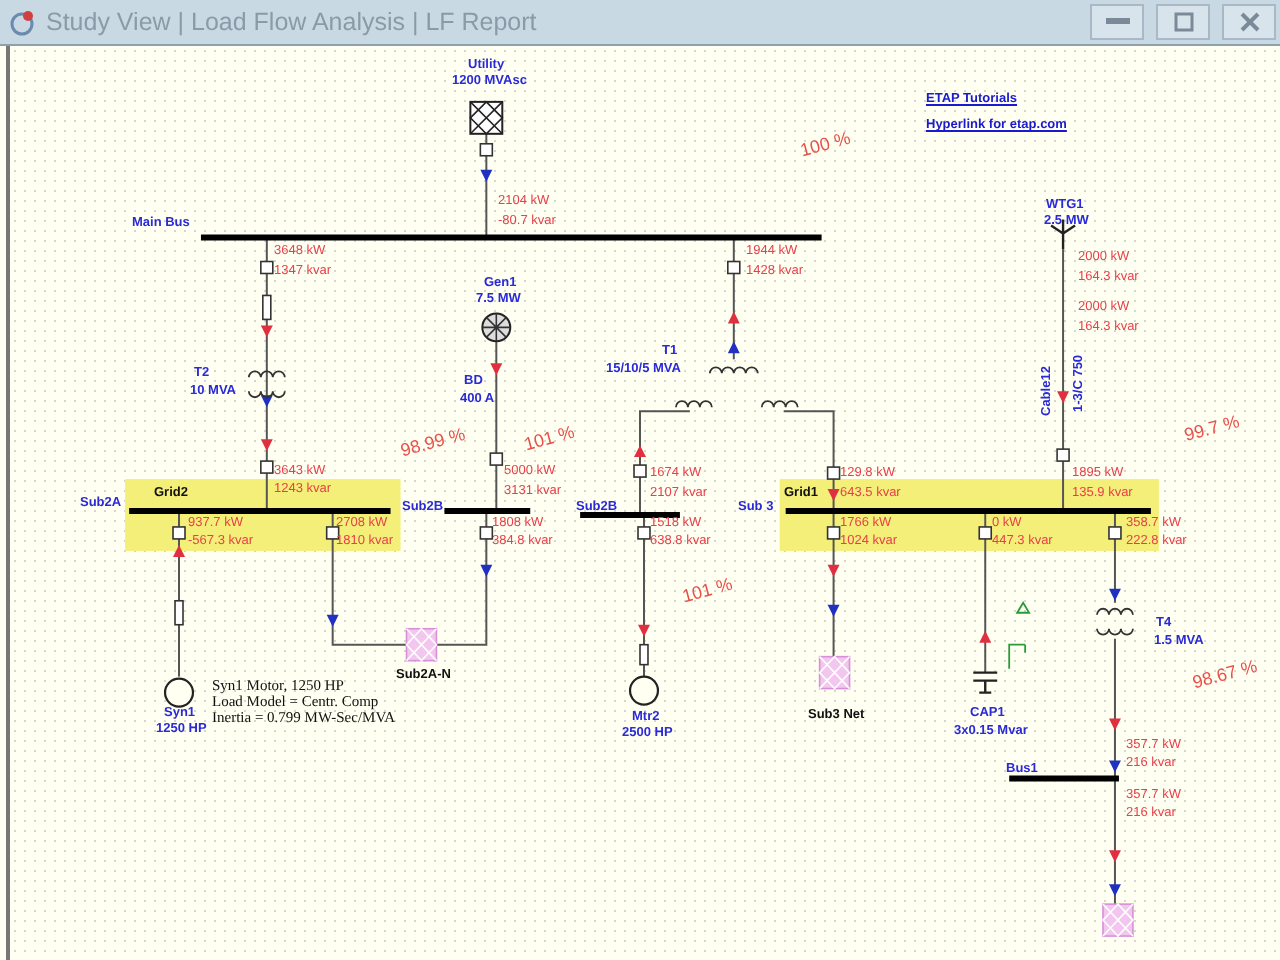 The image size is (1280, 960). I want to click on minimize-icon, so click(1117, 22).